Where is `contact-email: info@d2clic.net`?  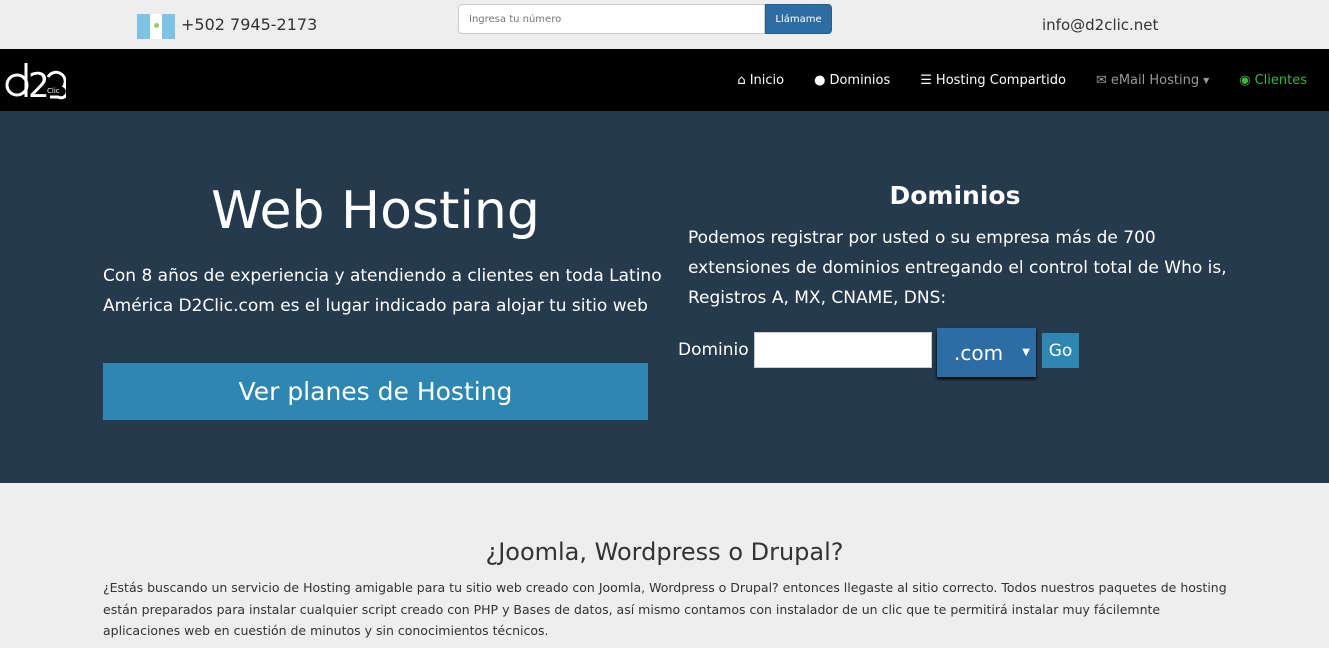 contact-email: info@d2clic.net is located at coordinates (1100, 25).